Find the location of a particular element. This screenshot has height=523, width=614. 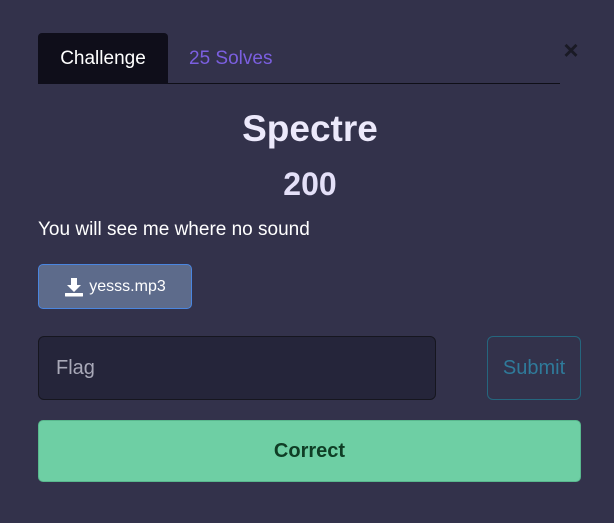

flag-input is located at coordinates (237, 368).